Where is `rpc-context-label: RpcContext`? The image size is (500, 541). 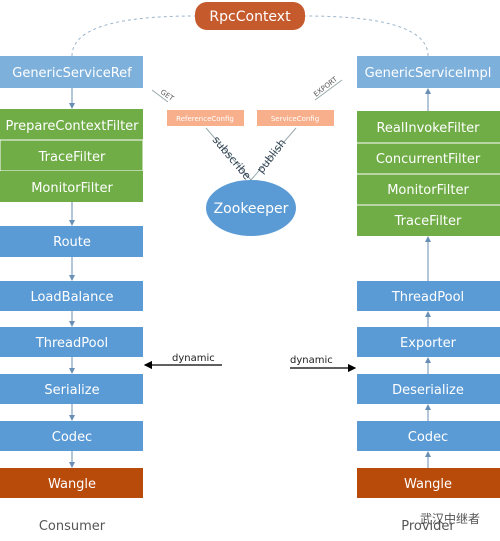
rpc-context-label: RpcContext is located at coordinates (250, 17).